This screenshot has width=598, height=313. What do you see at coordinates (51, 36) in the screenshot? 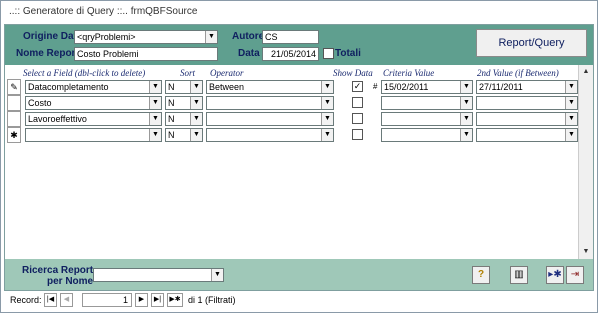
I see `origine-label: Origine Dati` at bounding box center [51, 36].